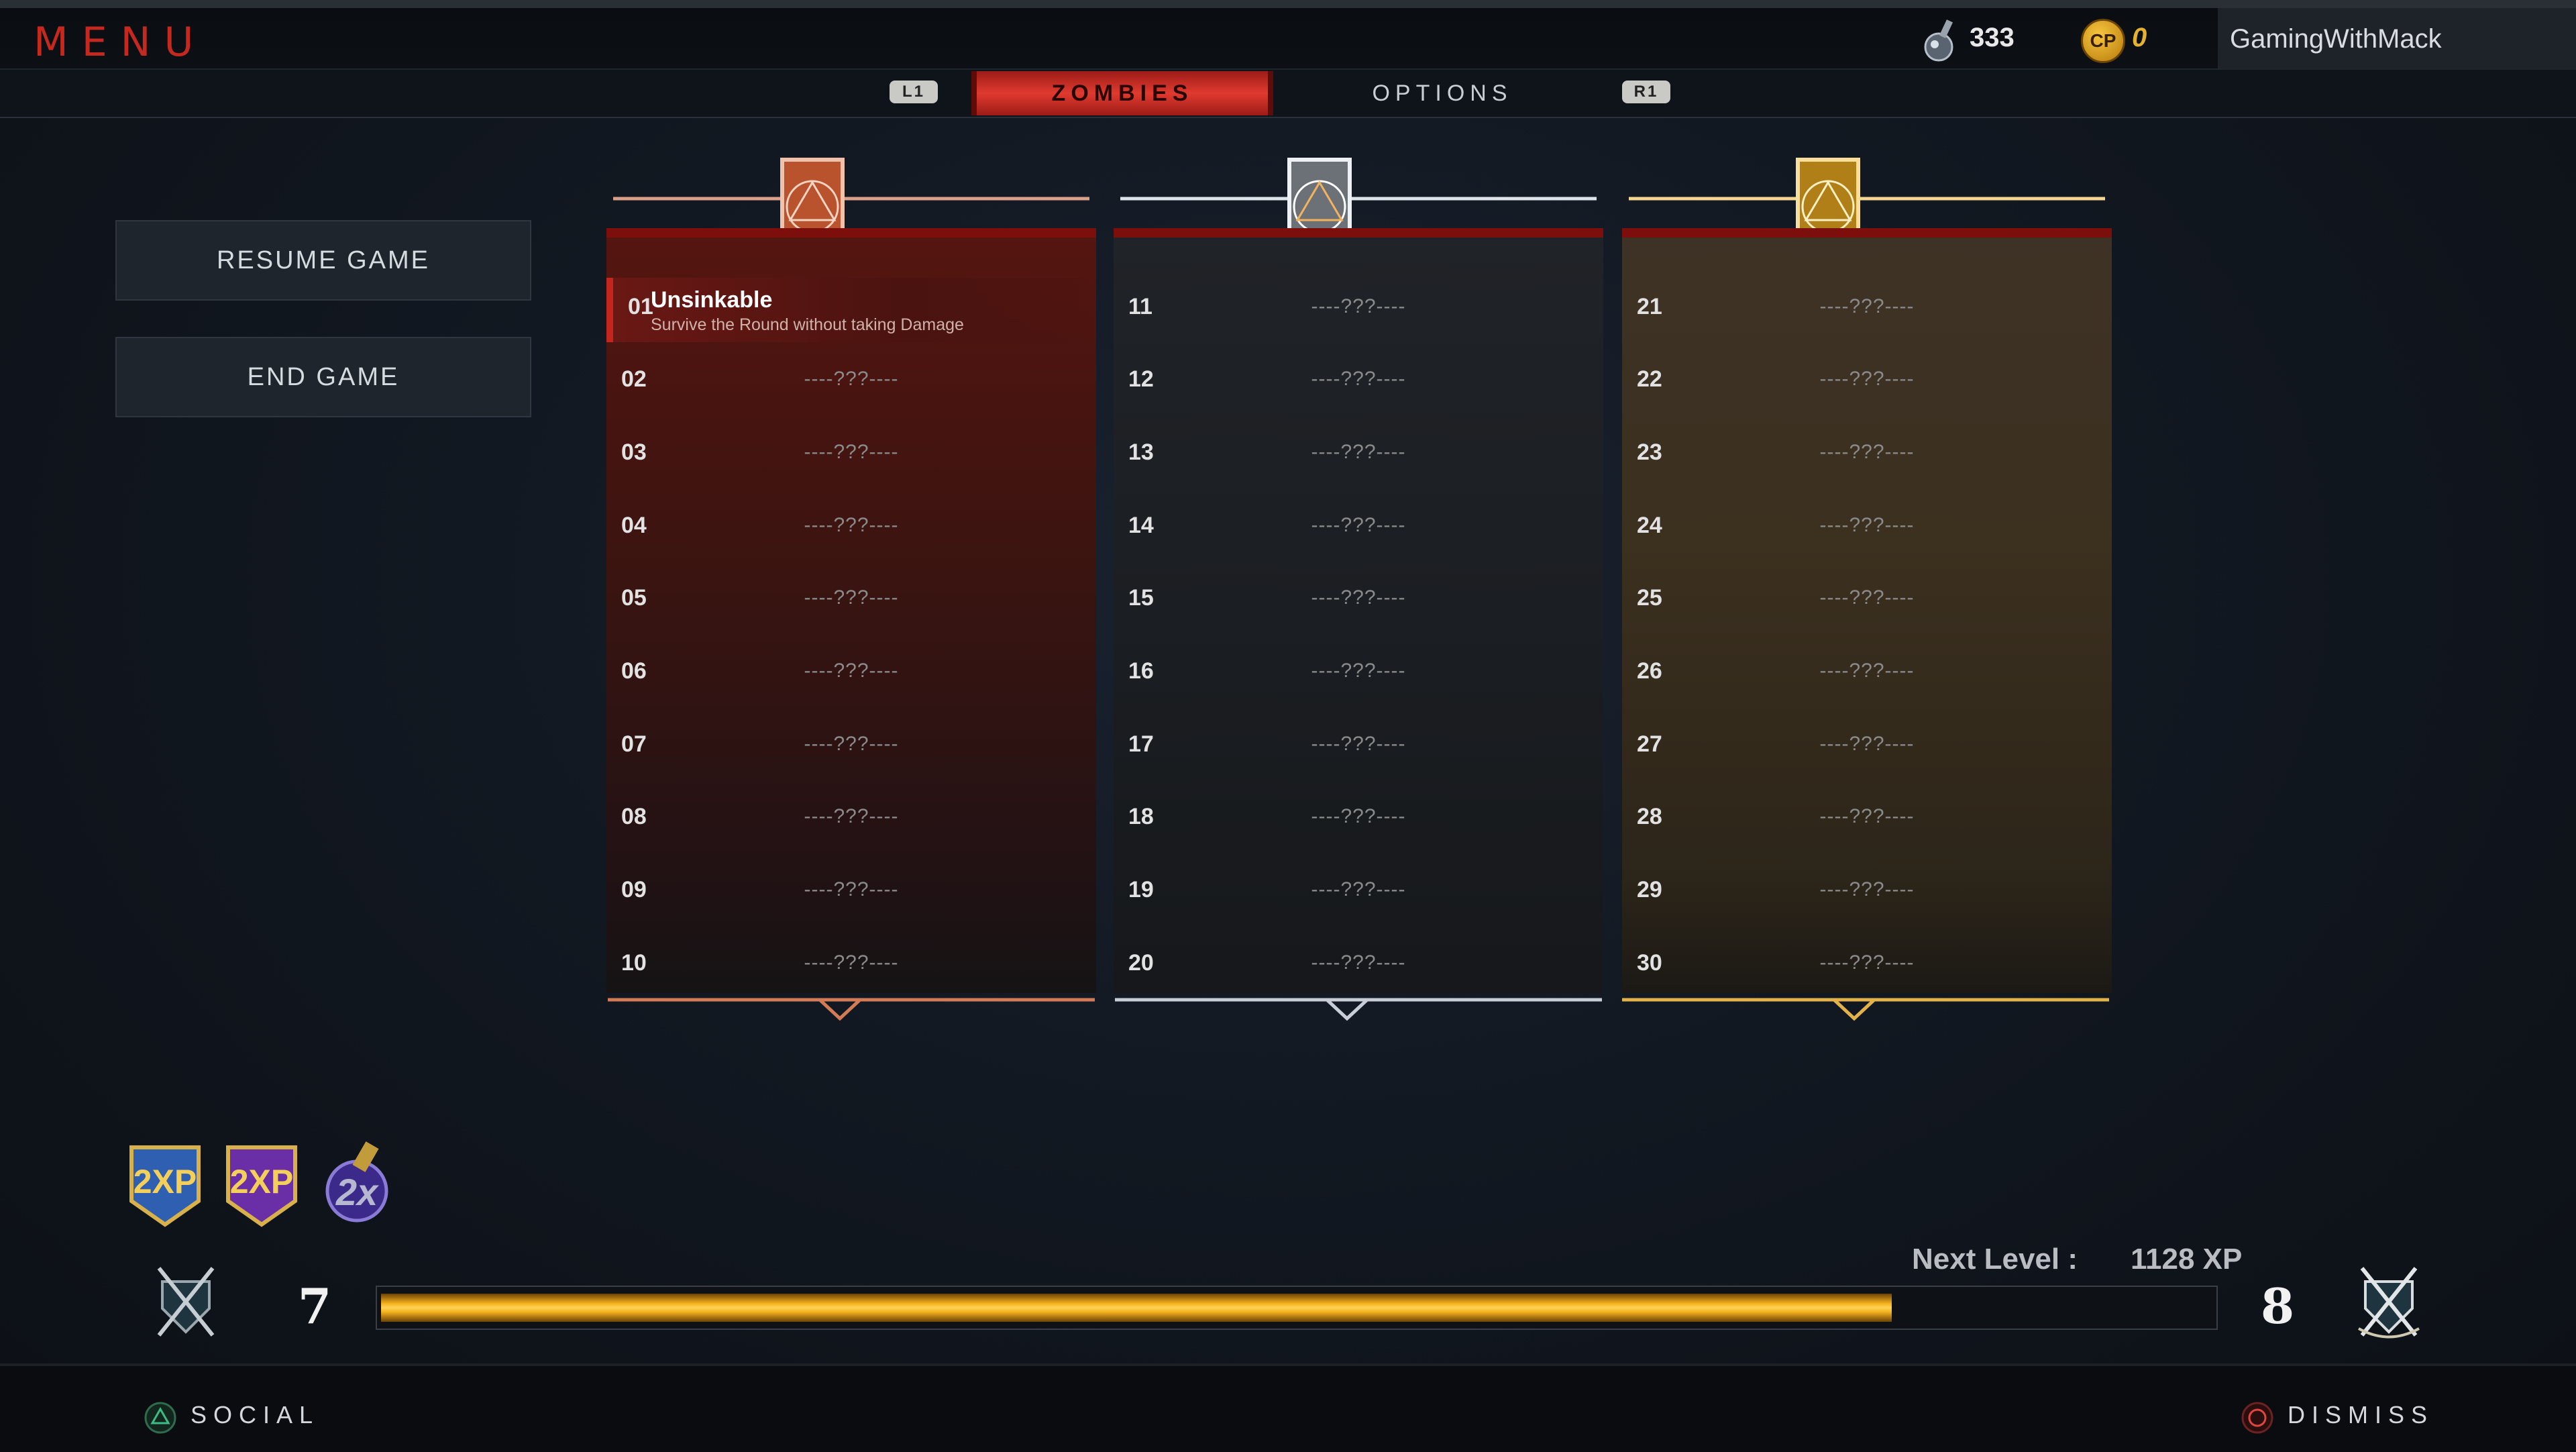 The width and height of the screenshot is (2576, 1452). I want to click on challenge-row: 16 ----???----, so click(1358, 675).